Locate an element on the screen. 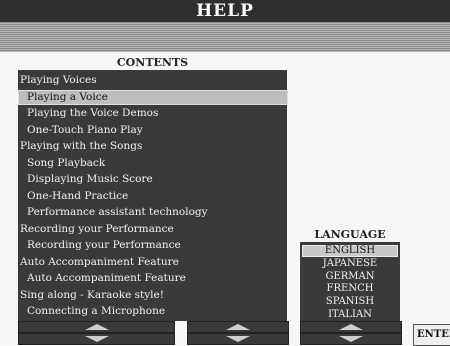 The height and width of the screenshot is (346, 450). language-item-label: FRENCH is located at coordinates (350, 289).